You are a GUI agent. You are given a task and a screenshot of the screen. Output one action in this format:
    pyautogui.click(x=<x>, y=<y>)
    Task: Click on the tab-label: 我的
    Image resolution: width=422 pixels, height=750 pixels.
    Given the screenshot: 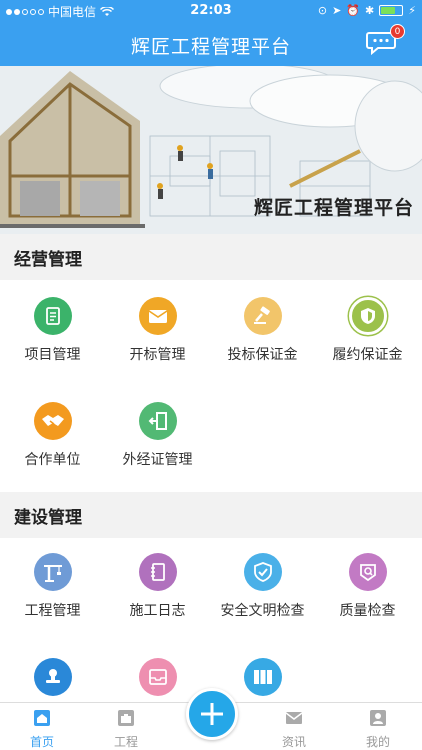 What is the action you would take?
    pyautogui.click(x=377, y=742)
    